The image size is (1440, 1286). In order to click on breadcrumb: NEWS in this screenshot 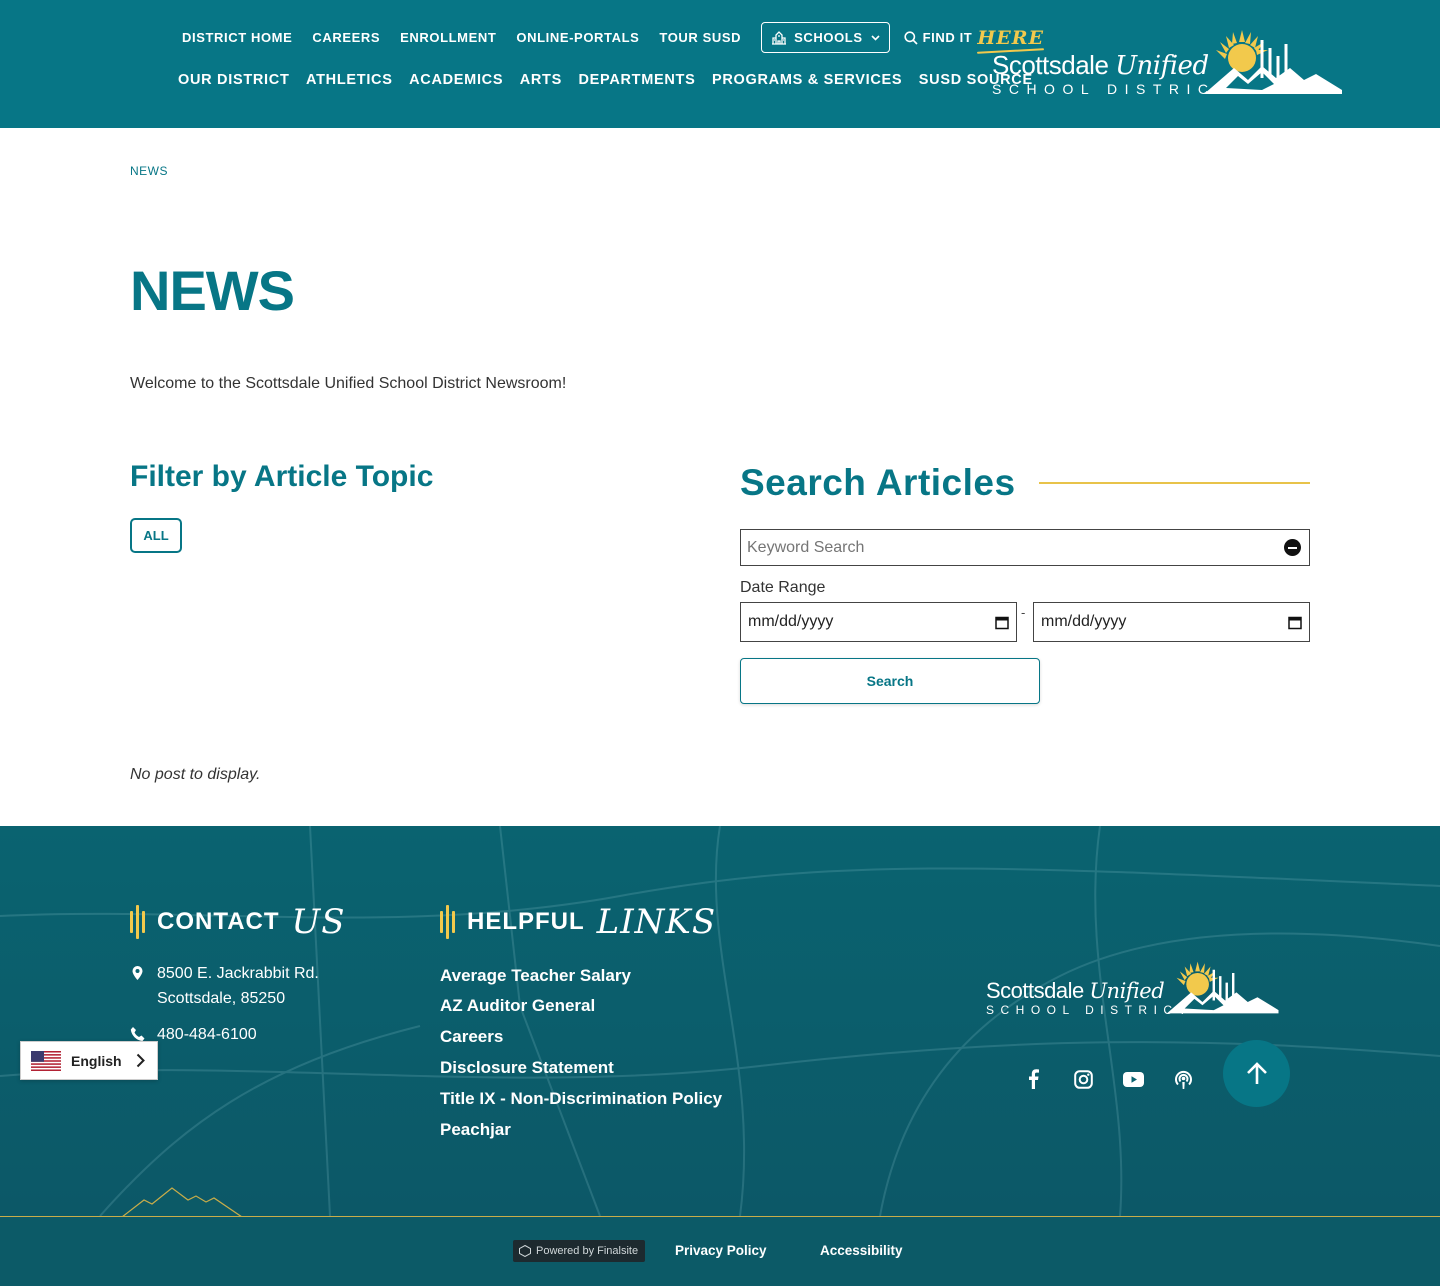, I will do `click(149, 171)`.